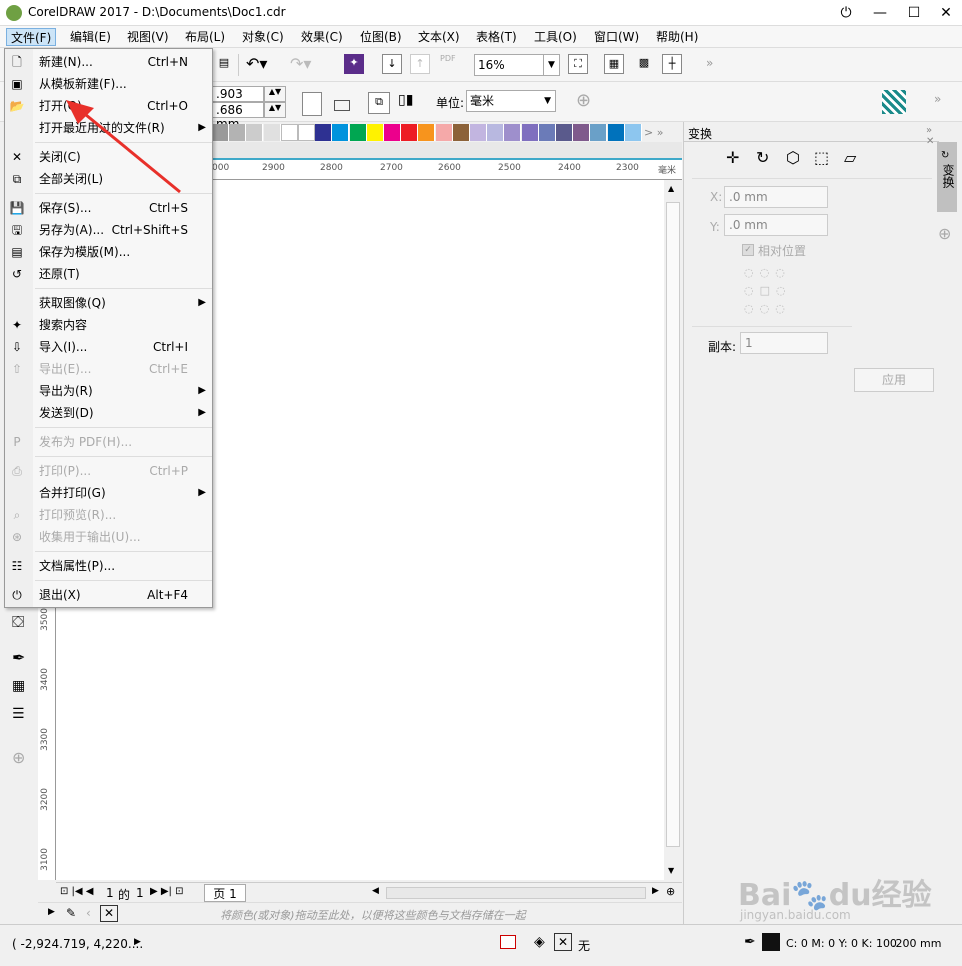 The image size is (962, 966). Describe the element at coordinates (108, 274) in the screenshot. I see `file-menu-item: ↺ 还原(T)` at that location.